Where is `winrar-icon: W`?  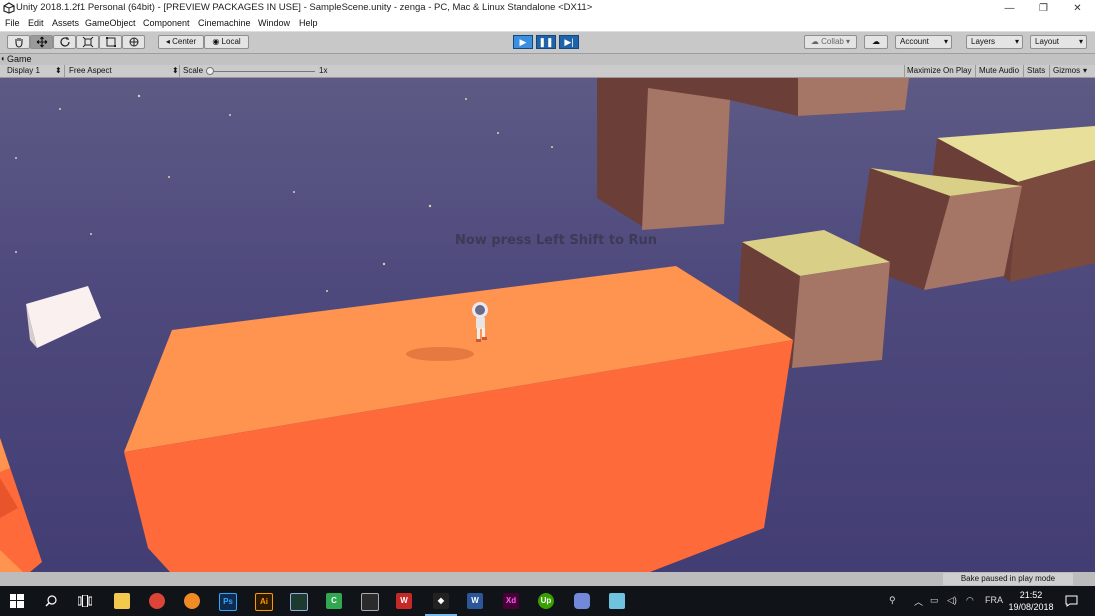 winrar-icon: W is located at coordinates (404, 601).